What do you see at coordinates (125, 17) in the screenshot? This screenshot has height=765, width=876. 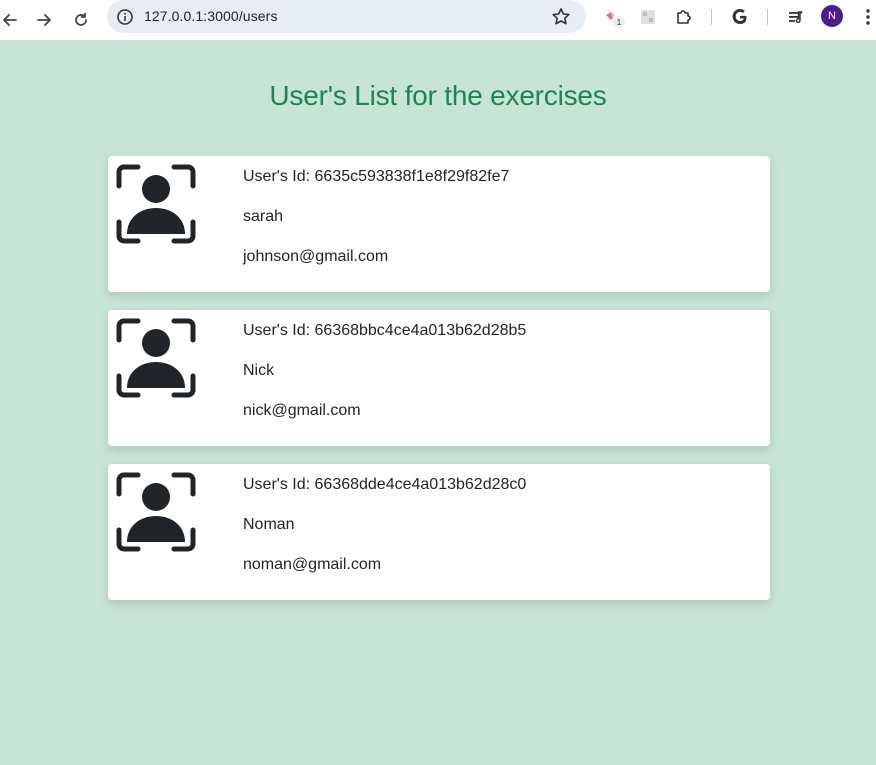 I see `site-info-icon` at bounding box center [125, 17].